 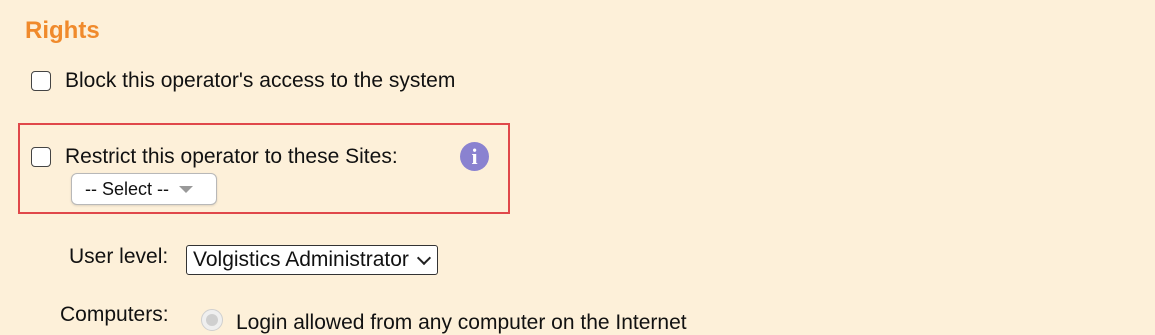 What do you see at coordinates (423, 258) in the screenshot?
I see `chevron-down-icon` at bounding box center [423, 258].